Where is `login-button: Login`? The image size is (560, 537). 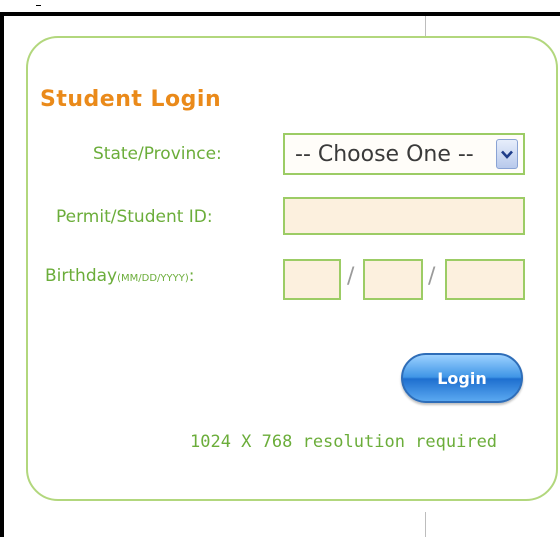 login-button: Login is located at coordinates (462, 378).